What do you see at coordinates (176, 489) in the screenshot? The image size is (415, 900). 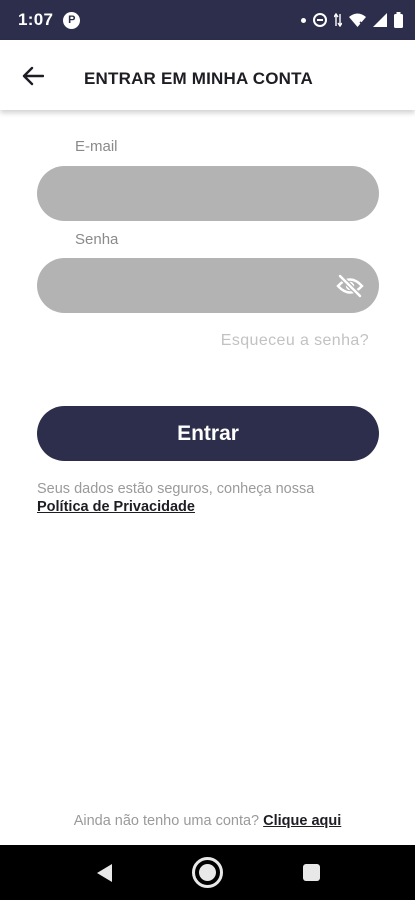 I see `privacy-notice-text: Seus dados estão seguros, conheça nossa` at bounding box center [176, 489].